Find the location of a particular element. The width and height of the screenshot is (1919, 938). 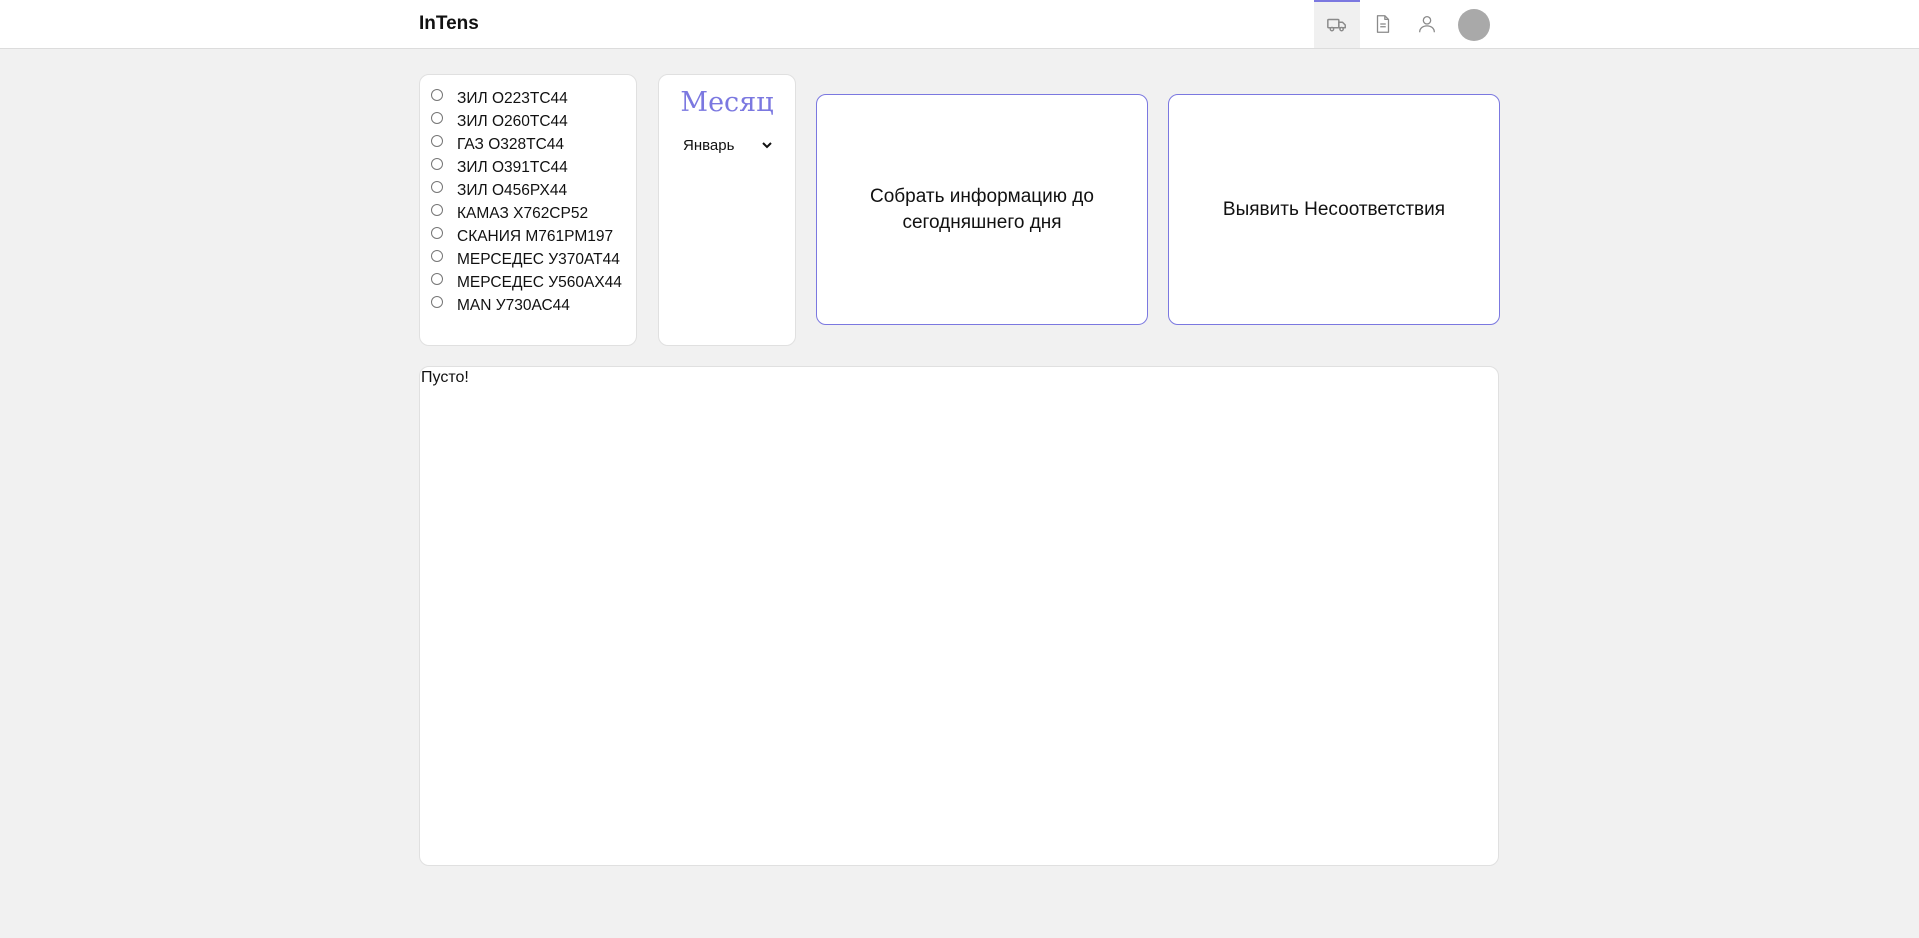

vehicle-option: ЗИЛ О391ТС44 is located at coordinates (499, 167).